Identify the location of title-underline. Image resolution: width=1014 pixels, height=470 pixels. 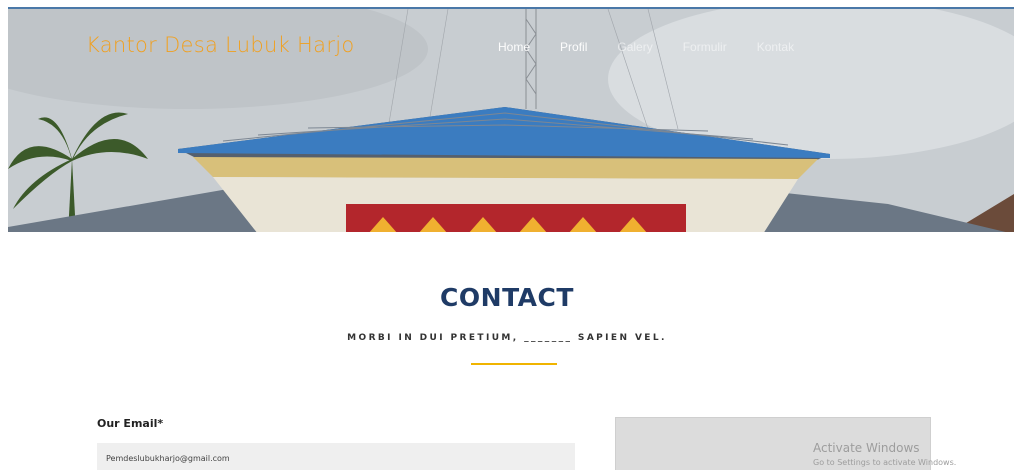
(514, 364).